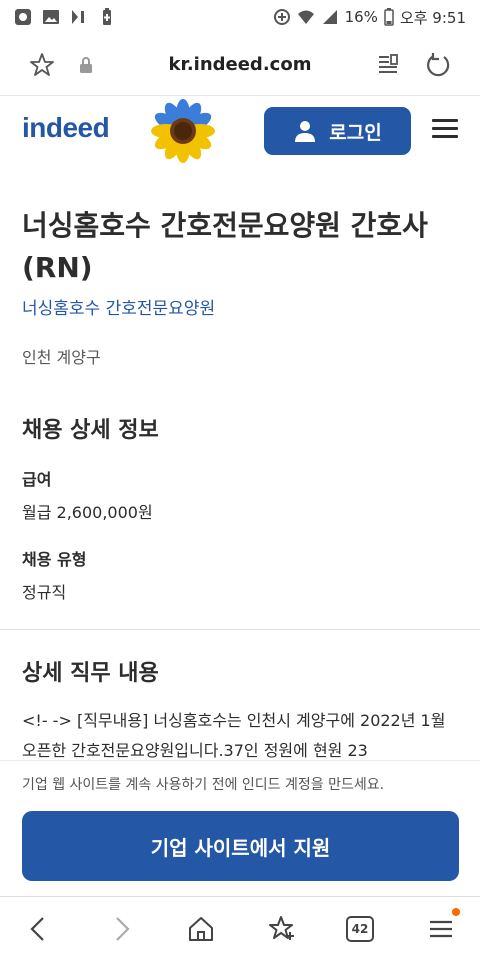 This screenshot has height=960, width=480. Describe the element at coordinates (389, 17) in the screenshot. I see `battery-icon` at that location.